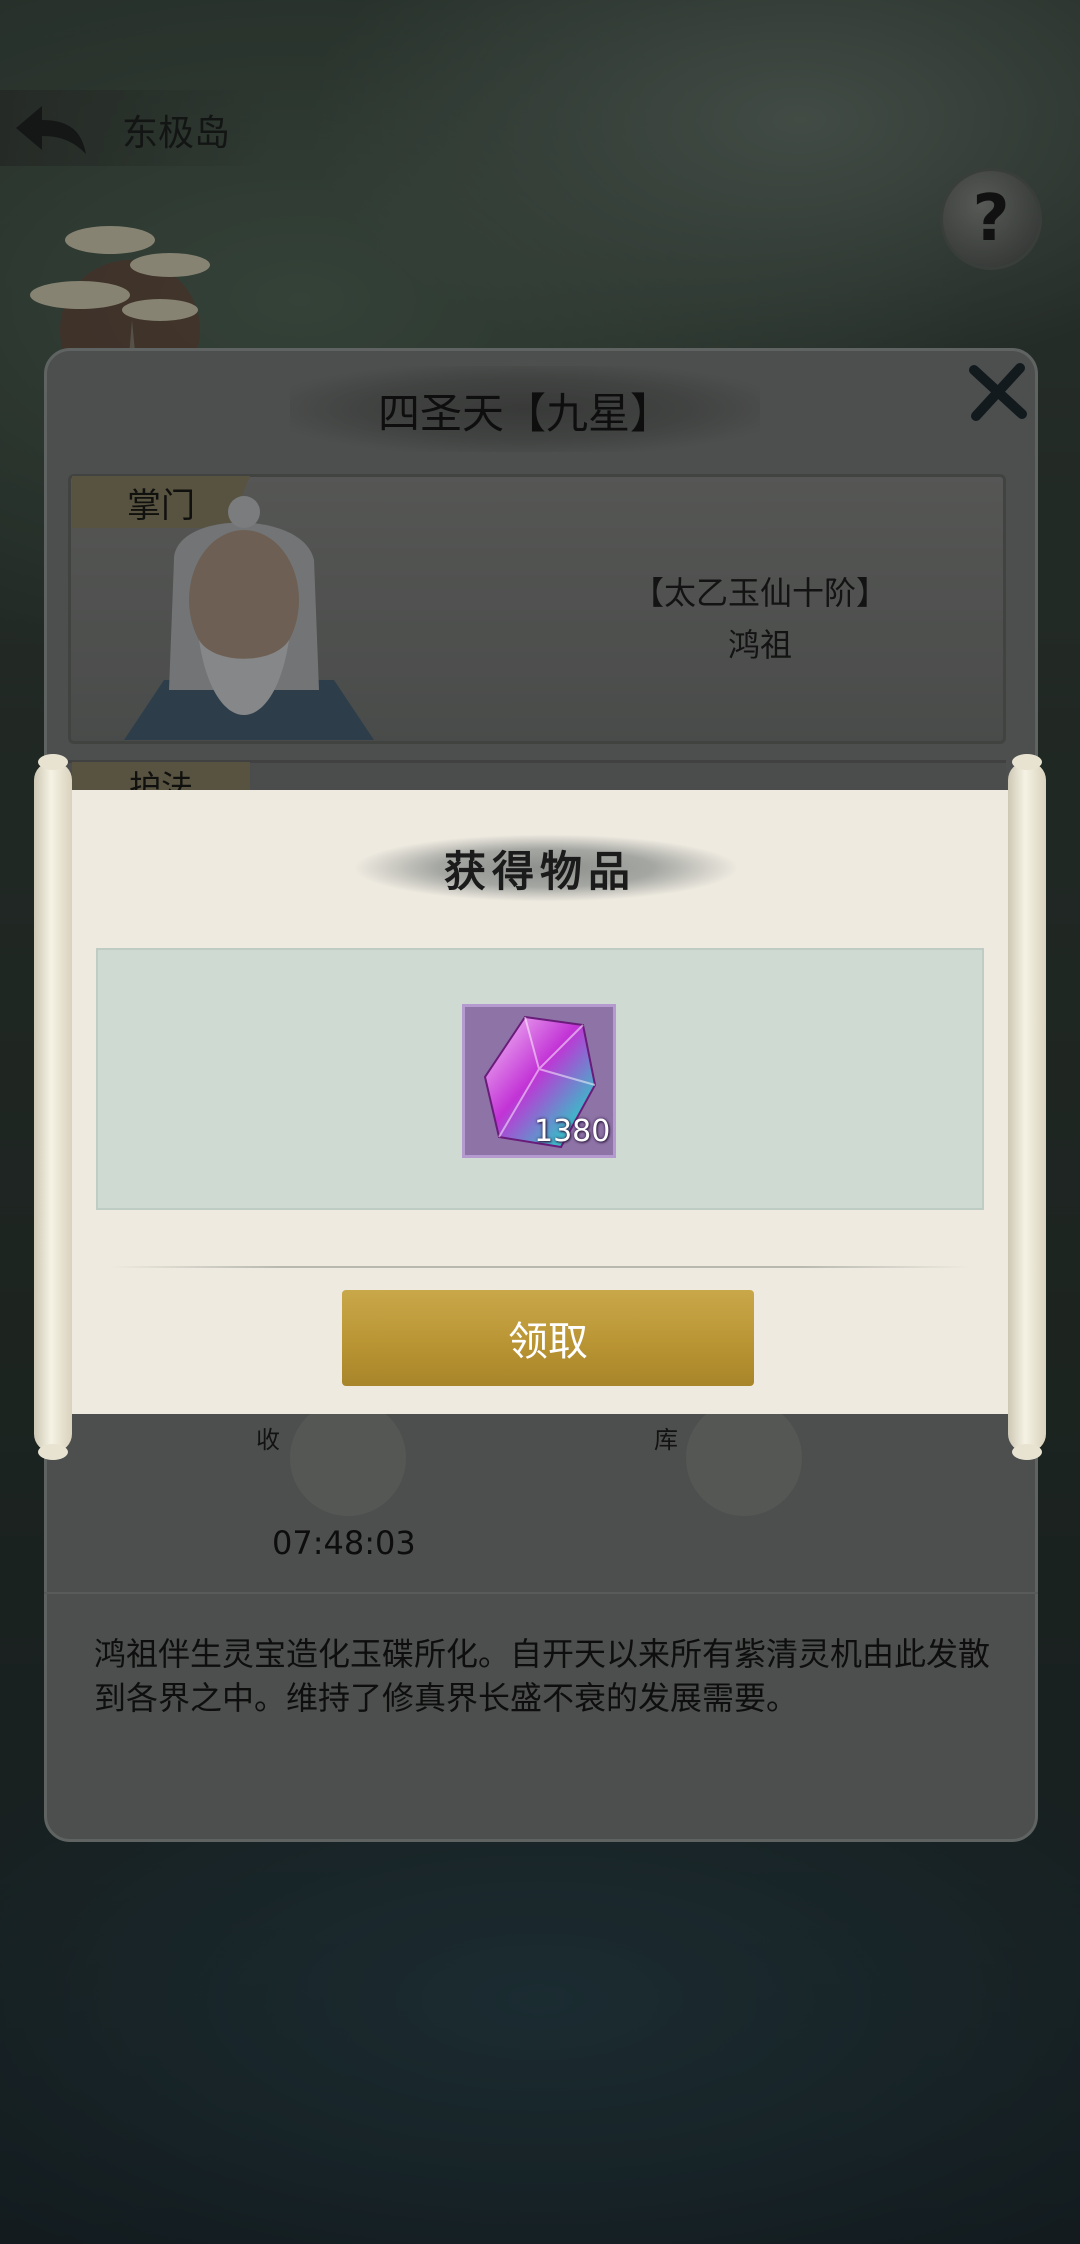  Describe the element at coordinates (548, 1338) in the screenshot. I see `claim-button: 领取` at that location.